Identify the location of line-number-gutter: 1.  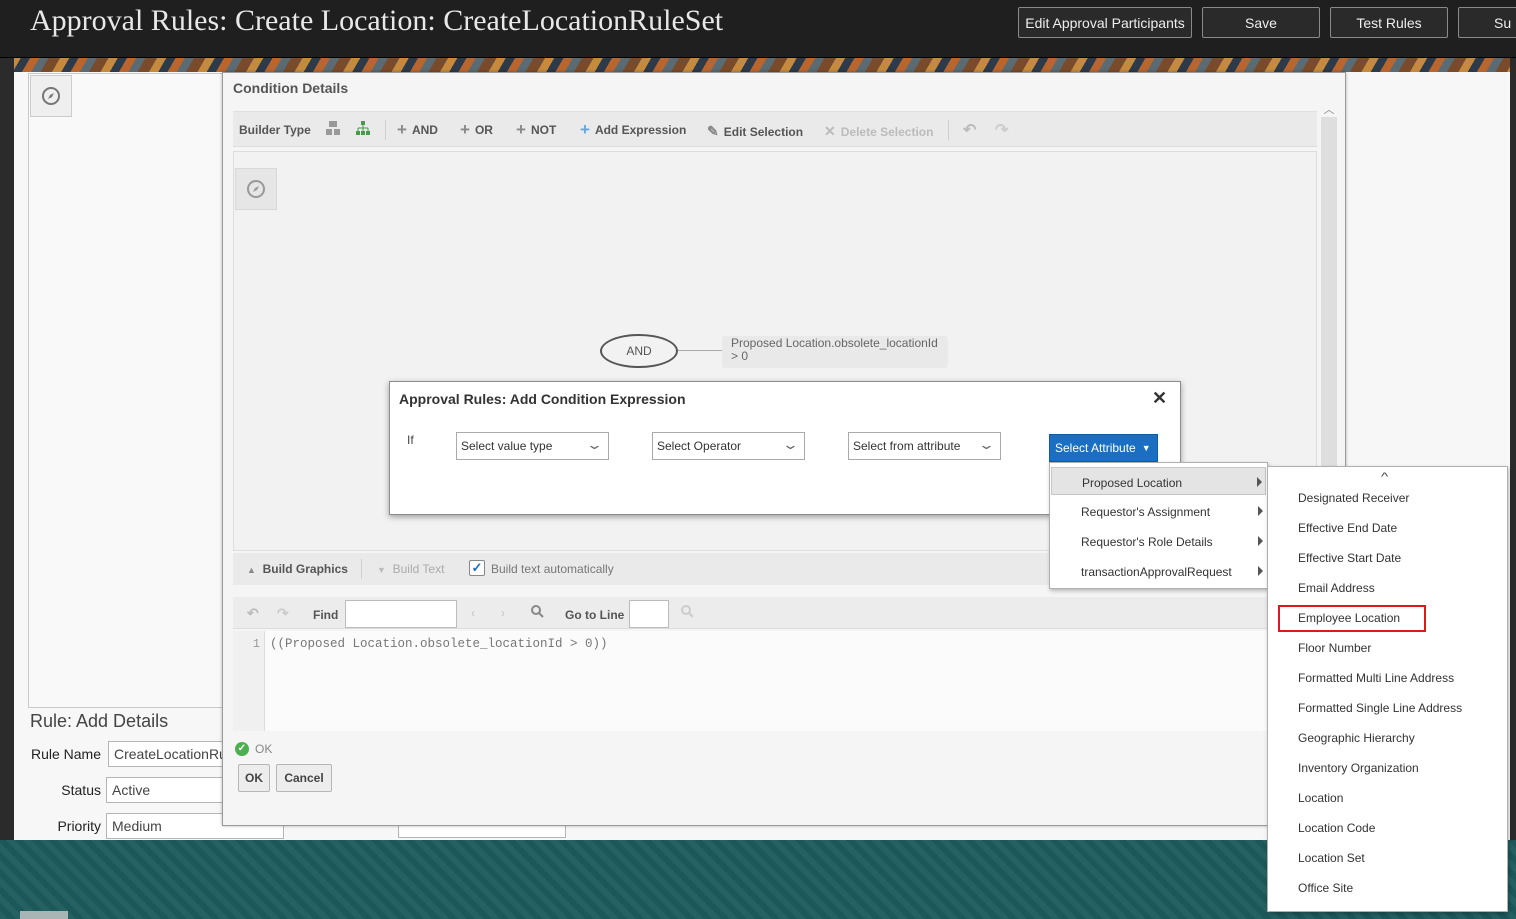
(249, 681).